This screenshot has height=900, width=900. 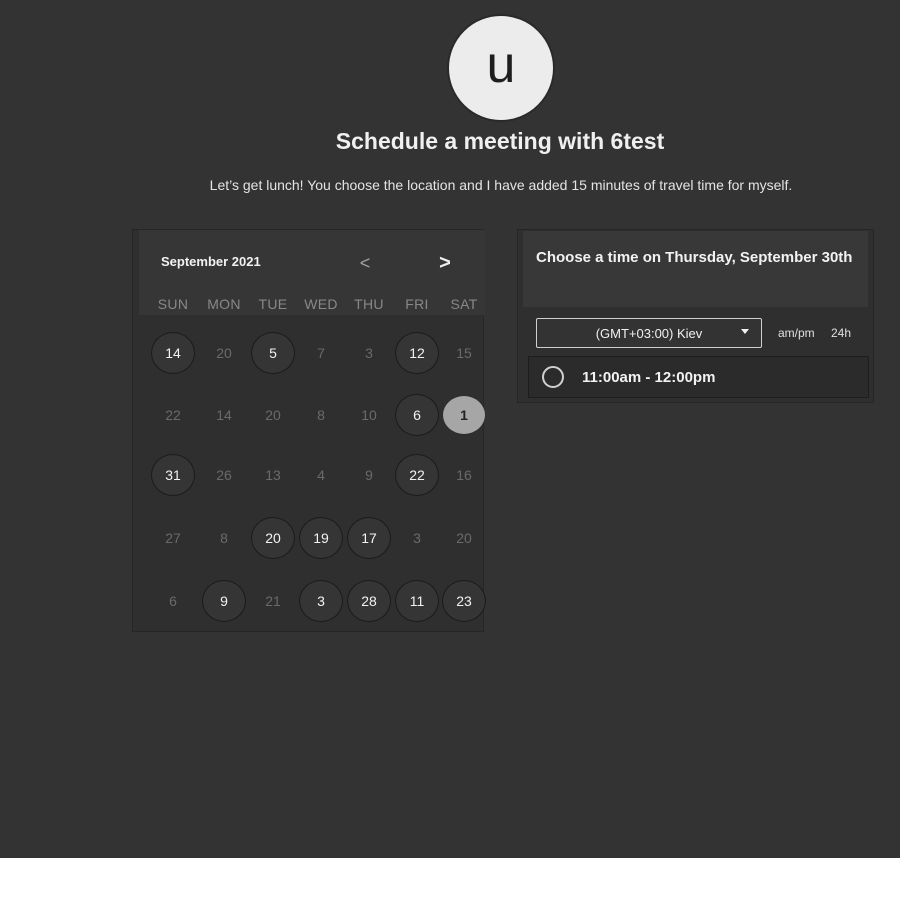 I want to click on weekday-label: SUN, so click(x=173, y=304).